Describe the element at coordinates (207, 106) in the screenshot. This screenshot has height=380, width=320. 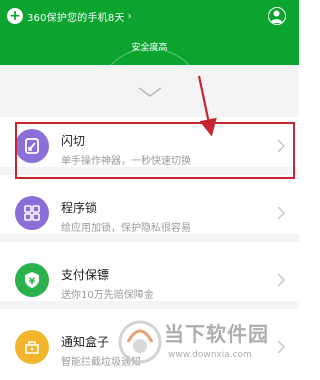
I see `annotation-arrow` at that location.